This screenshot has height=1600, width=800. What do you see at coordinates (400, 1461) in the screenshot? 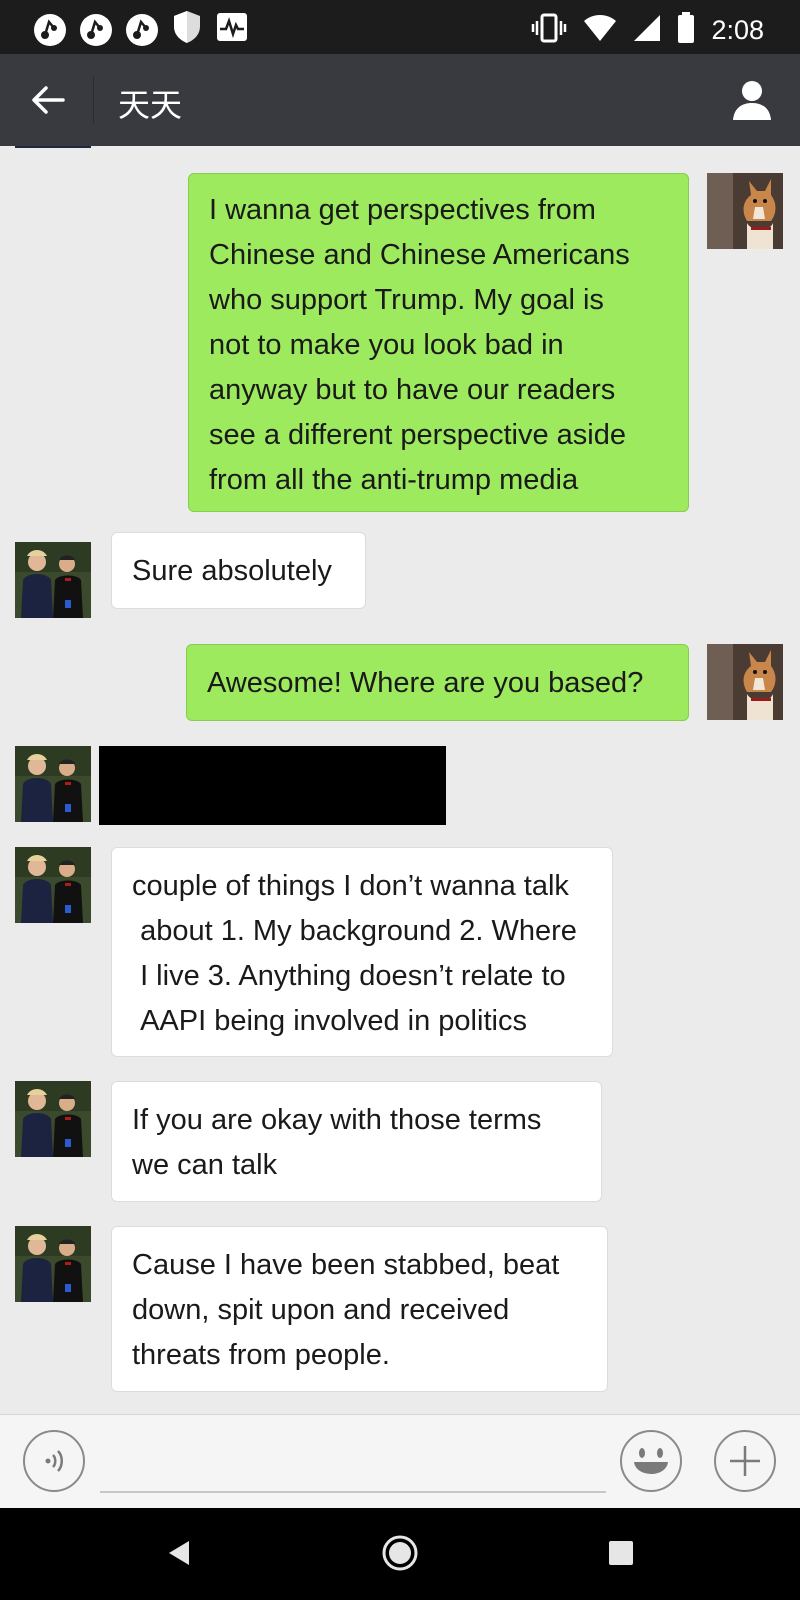
I see `input-bar` at bounding box center [400, 1461].